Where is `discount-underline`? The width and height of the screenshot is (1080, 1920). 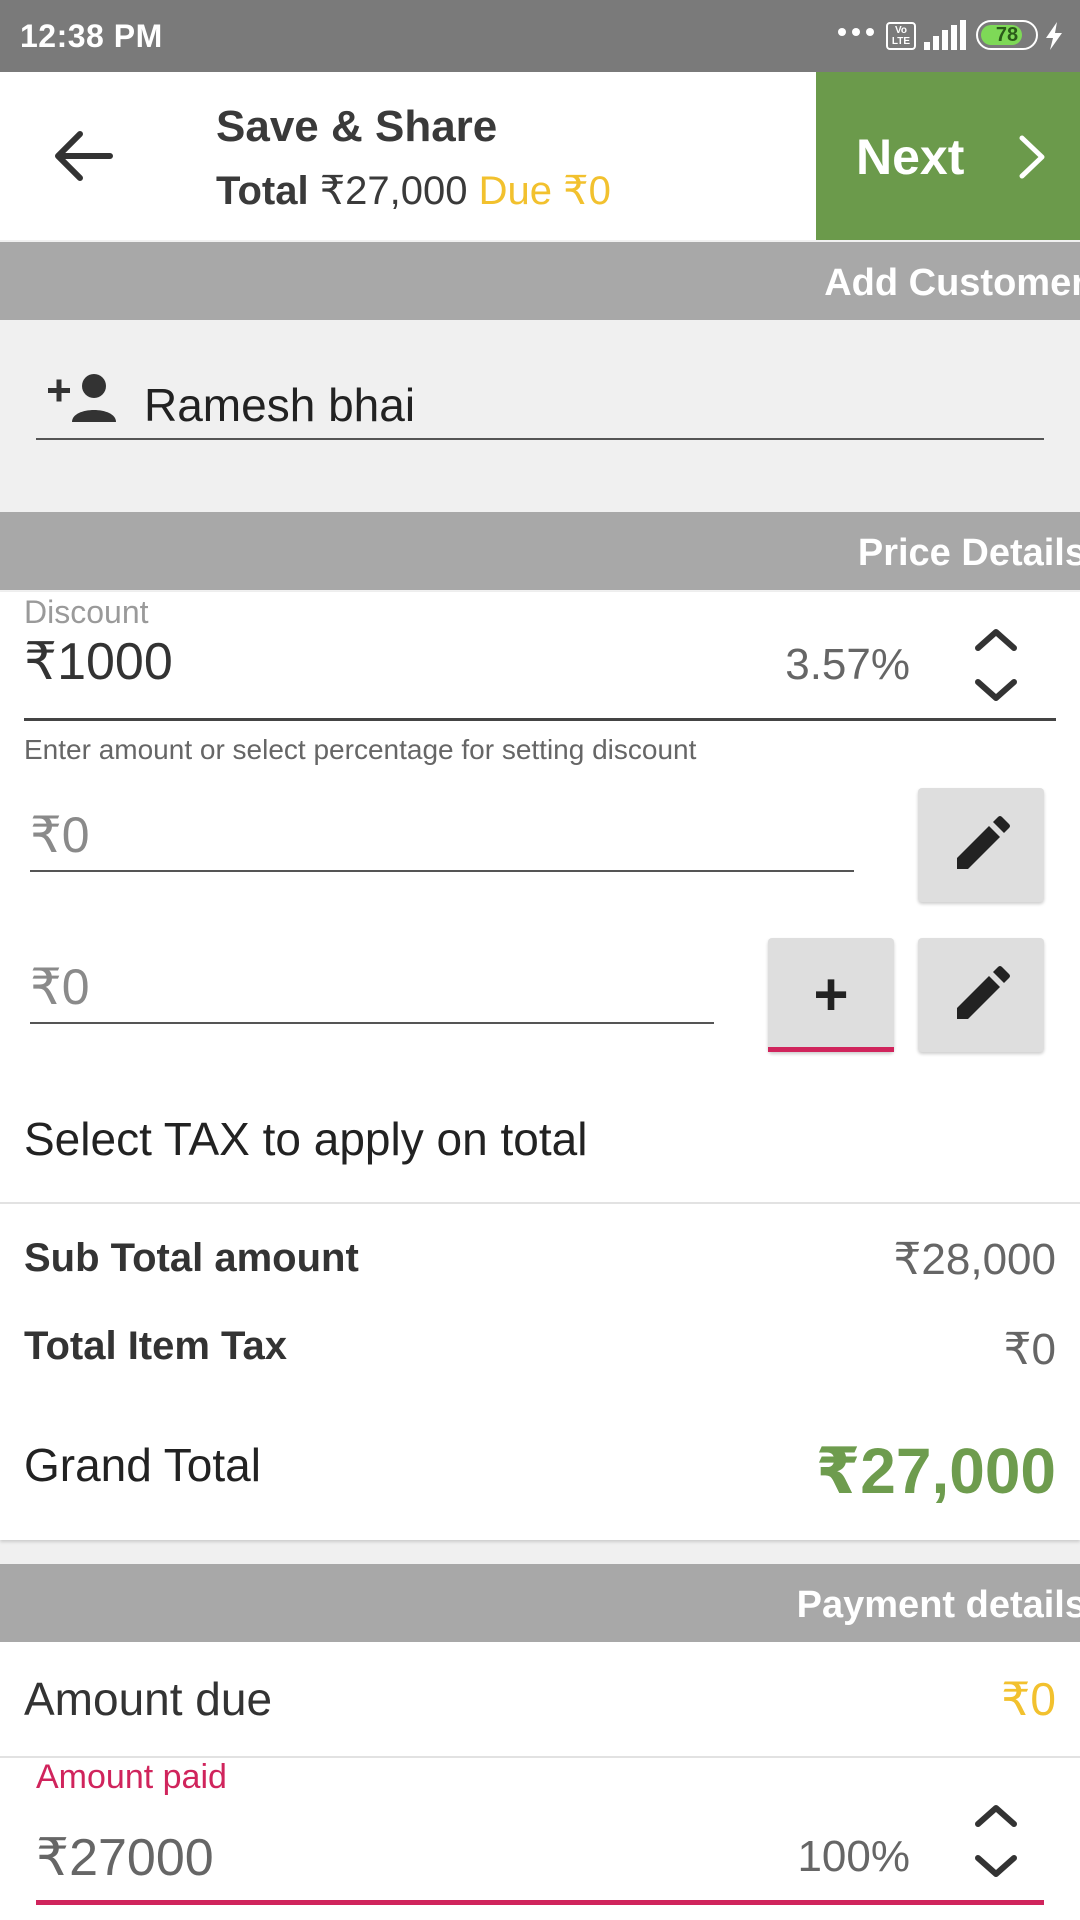
discount-underline is located at coordinates (540, 719).